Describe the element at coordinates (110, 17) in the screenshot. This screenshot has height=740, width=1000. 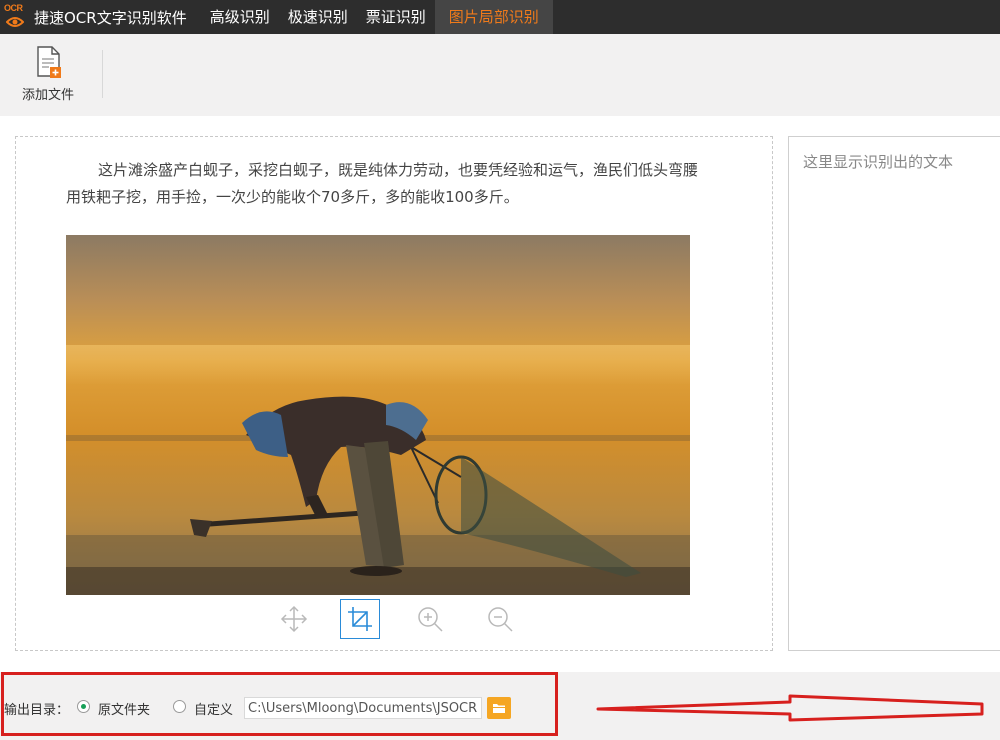
I see `app-title: 捷速OCR文字识别软件` at that location.